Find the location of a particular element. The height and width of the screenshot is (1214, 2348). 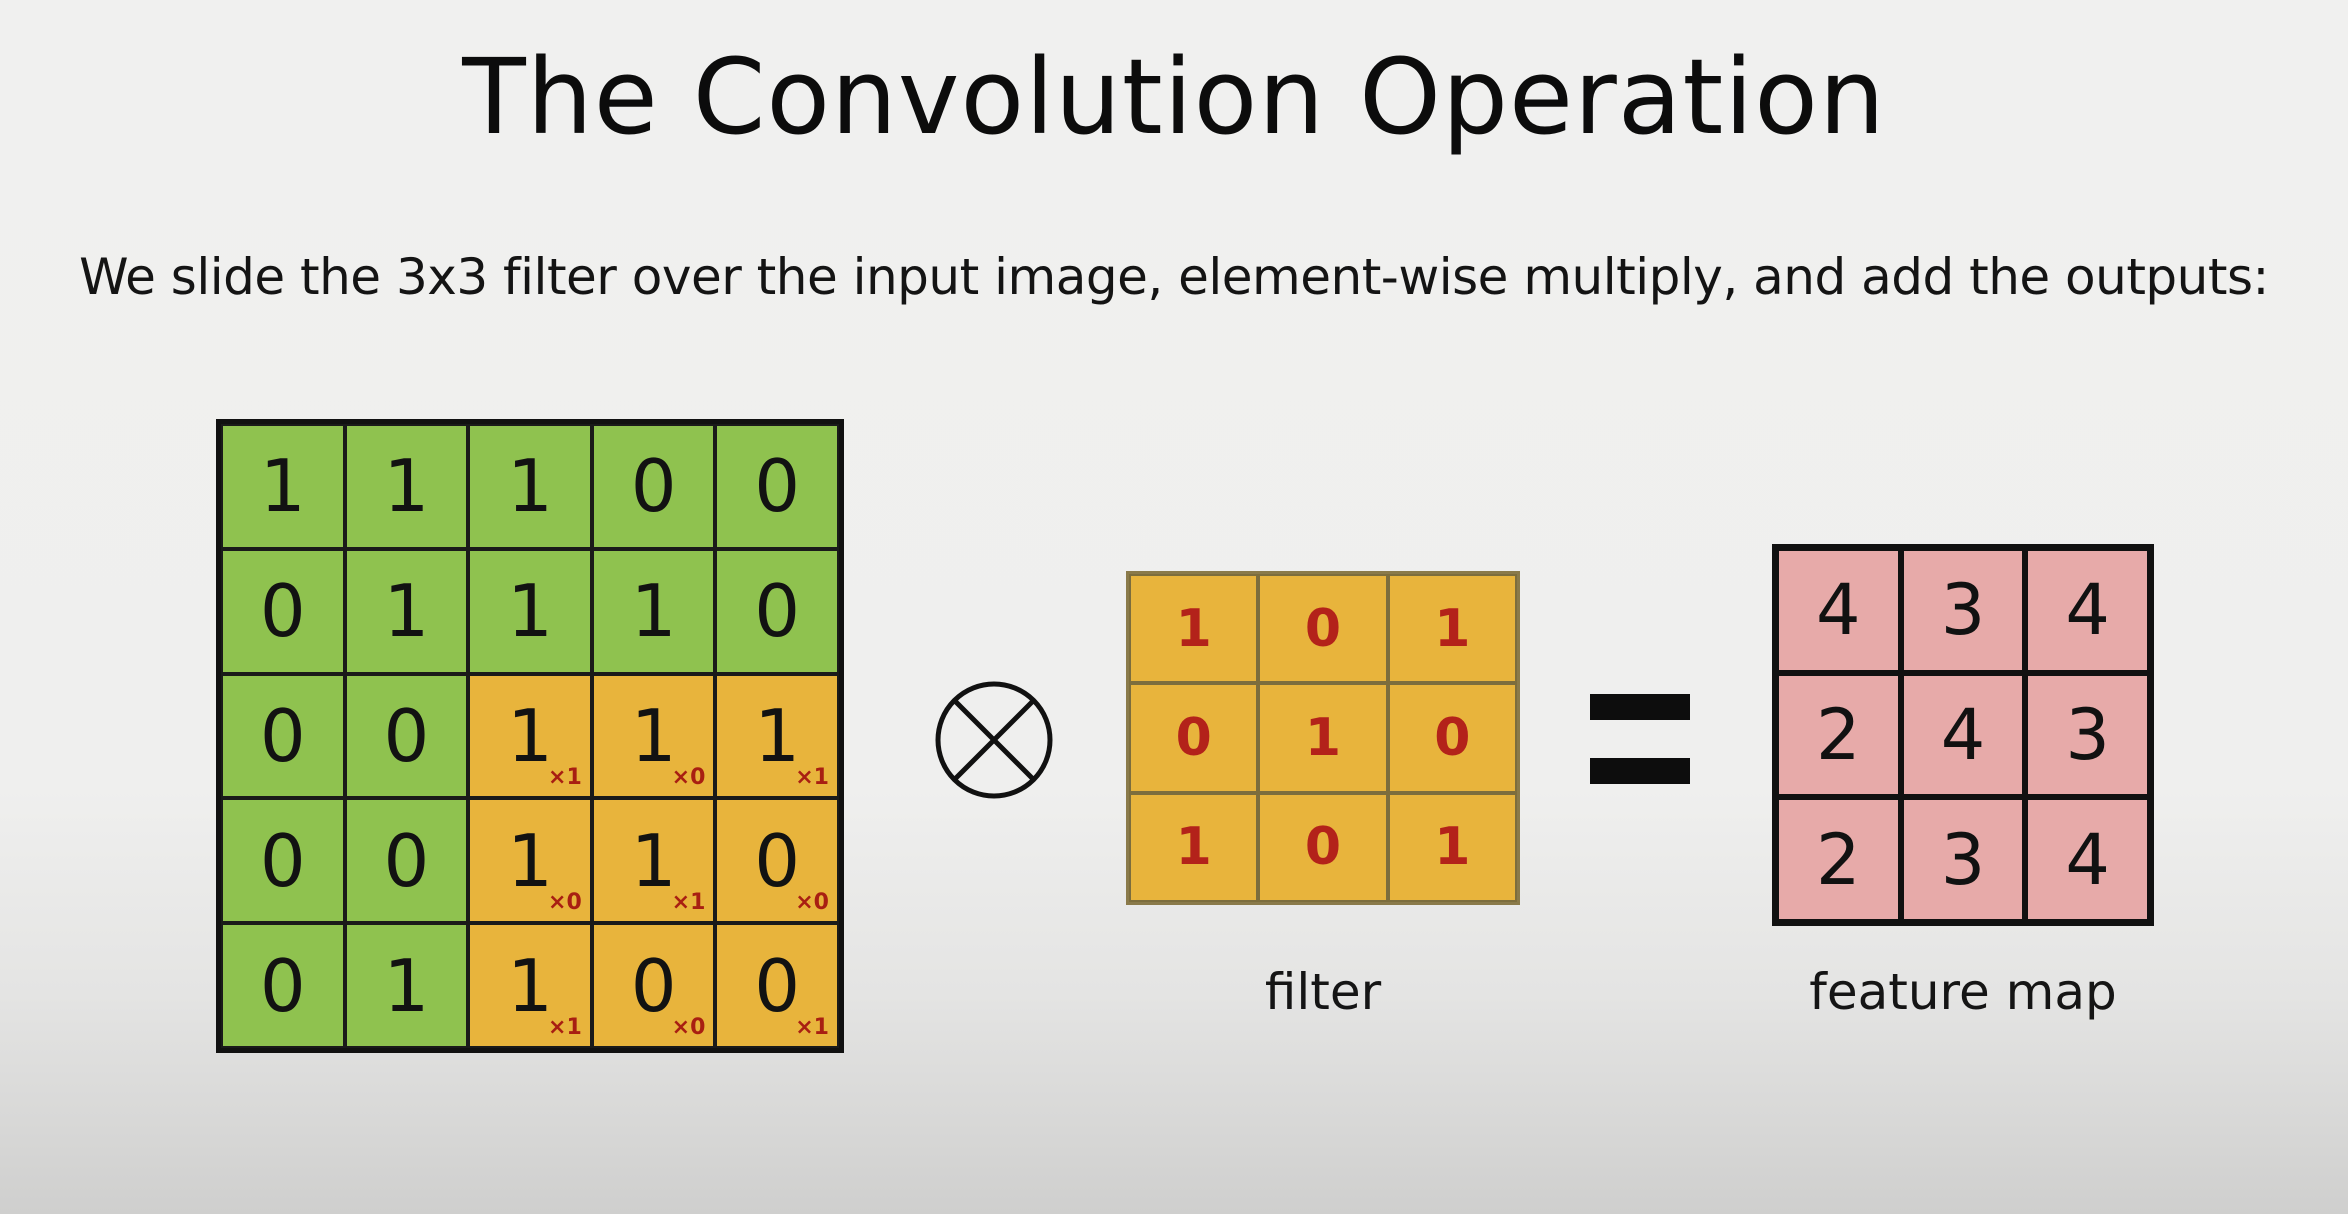

filter-label: filter is located at coordinates (1323, 992).